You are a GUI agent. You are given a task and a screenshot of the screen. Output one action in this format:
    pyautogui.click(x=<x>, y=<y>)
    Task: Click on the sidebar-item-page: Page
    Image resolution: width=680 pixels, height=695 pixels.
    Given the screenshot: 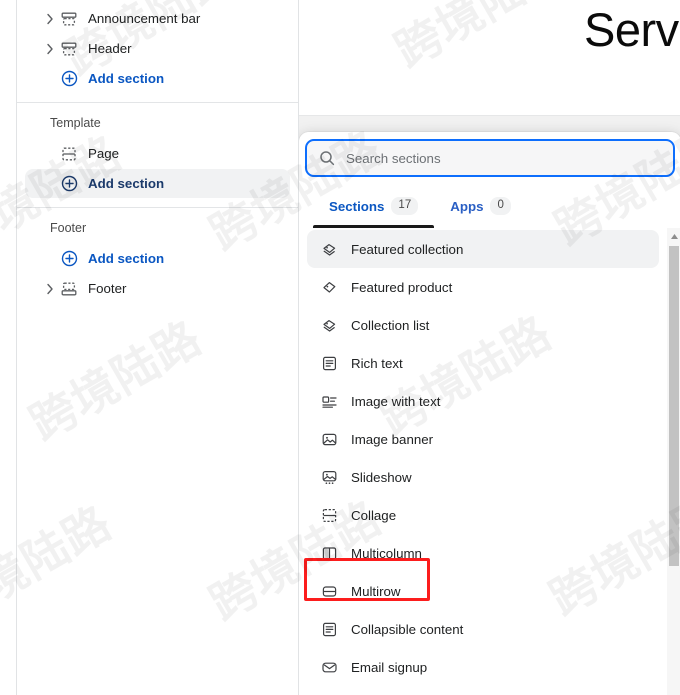 What is the action you would take?
    pyautogui.click(x=157, y=153)
    